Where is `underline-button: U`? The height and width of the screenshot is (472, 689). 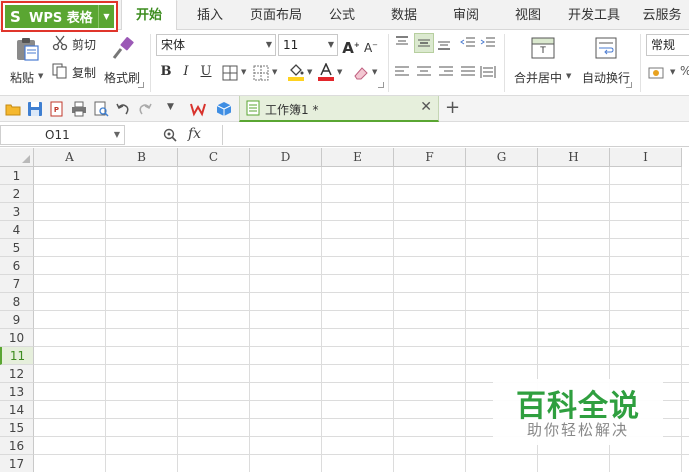 underline-button: U is located at coordinates (206, 72).